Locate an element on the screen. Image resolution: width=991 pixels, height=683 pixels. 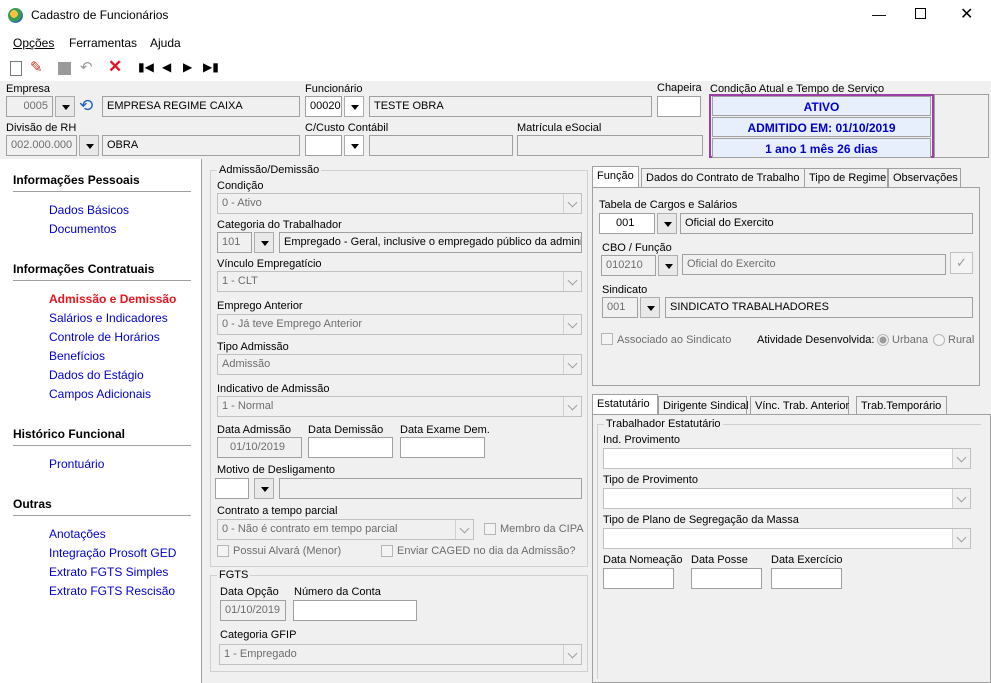
first-record-icon: ▮◀ is located at coordinates (146, 67).